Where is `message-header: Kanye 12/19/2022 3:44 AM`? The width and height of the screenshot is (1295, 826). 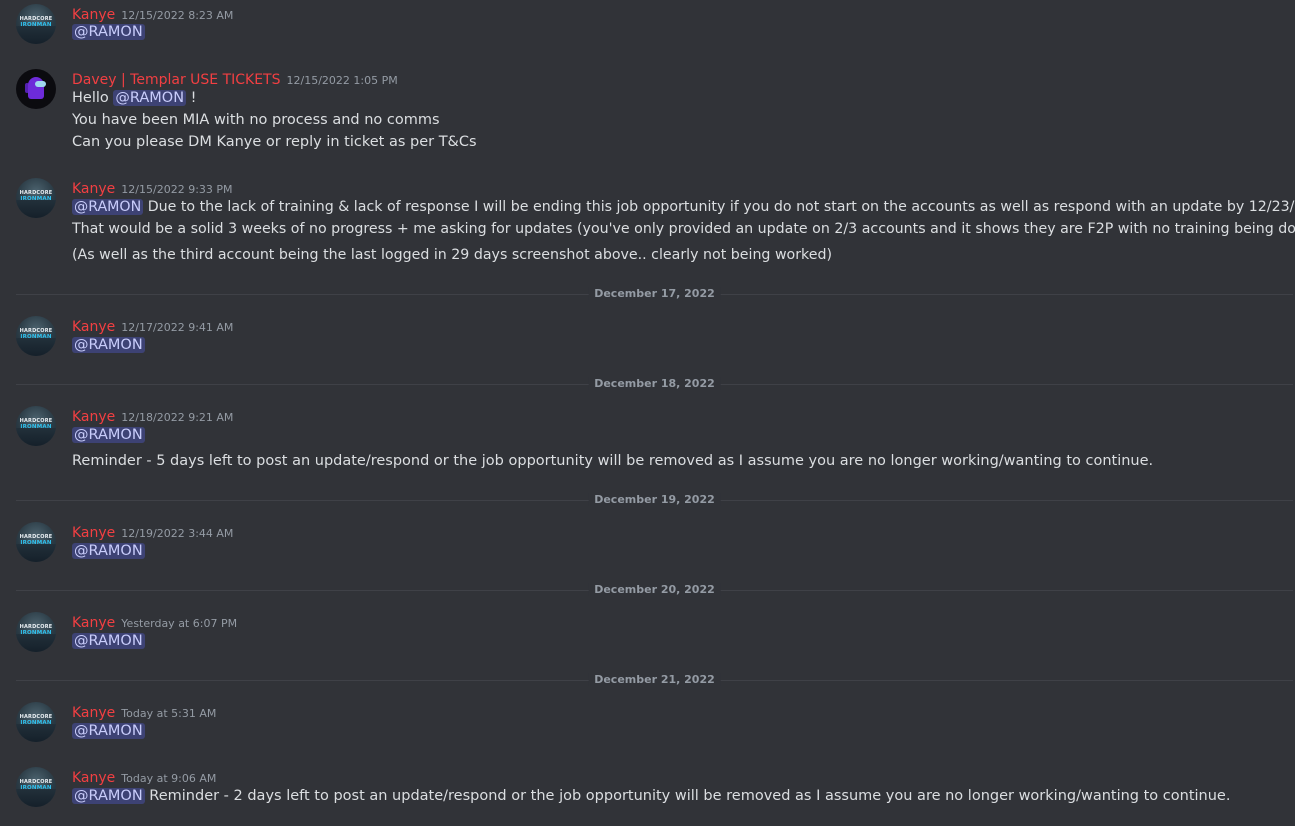 message-header: Kanye 12/19/2022 3:44 AM is located at coordinates (152, 531).